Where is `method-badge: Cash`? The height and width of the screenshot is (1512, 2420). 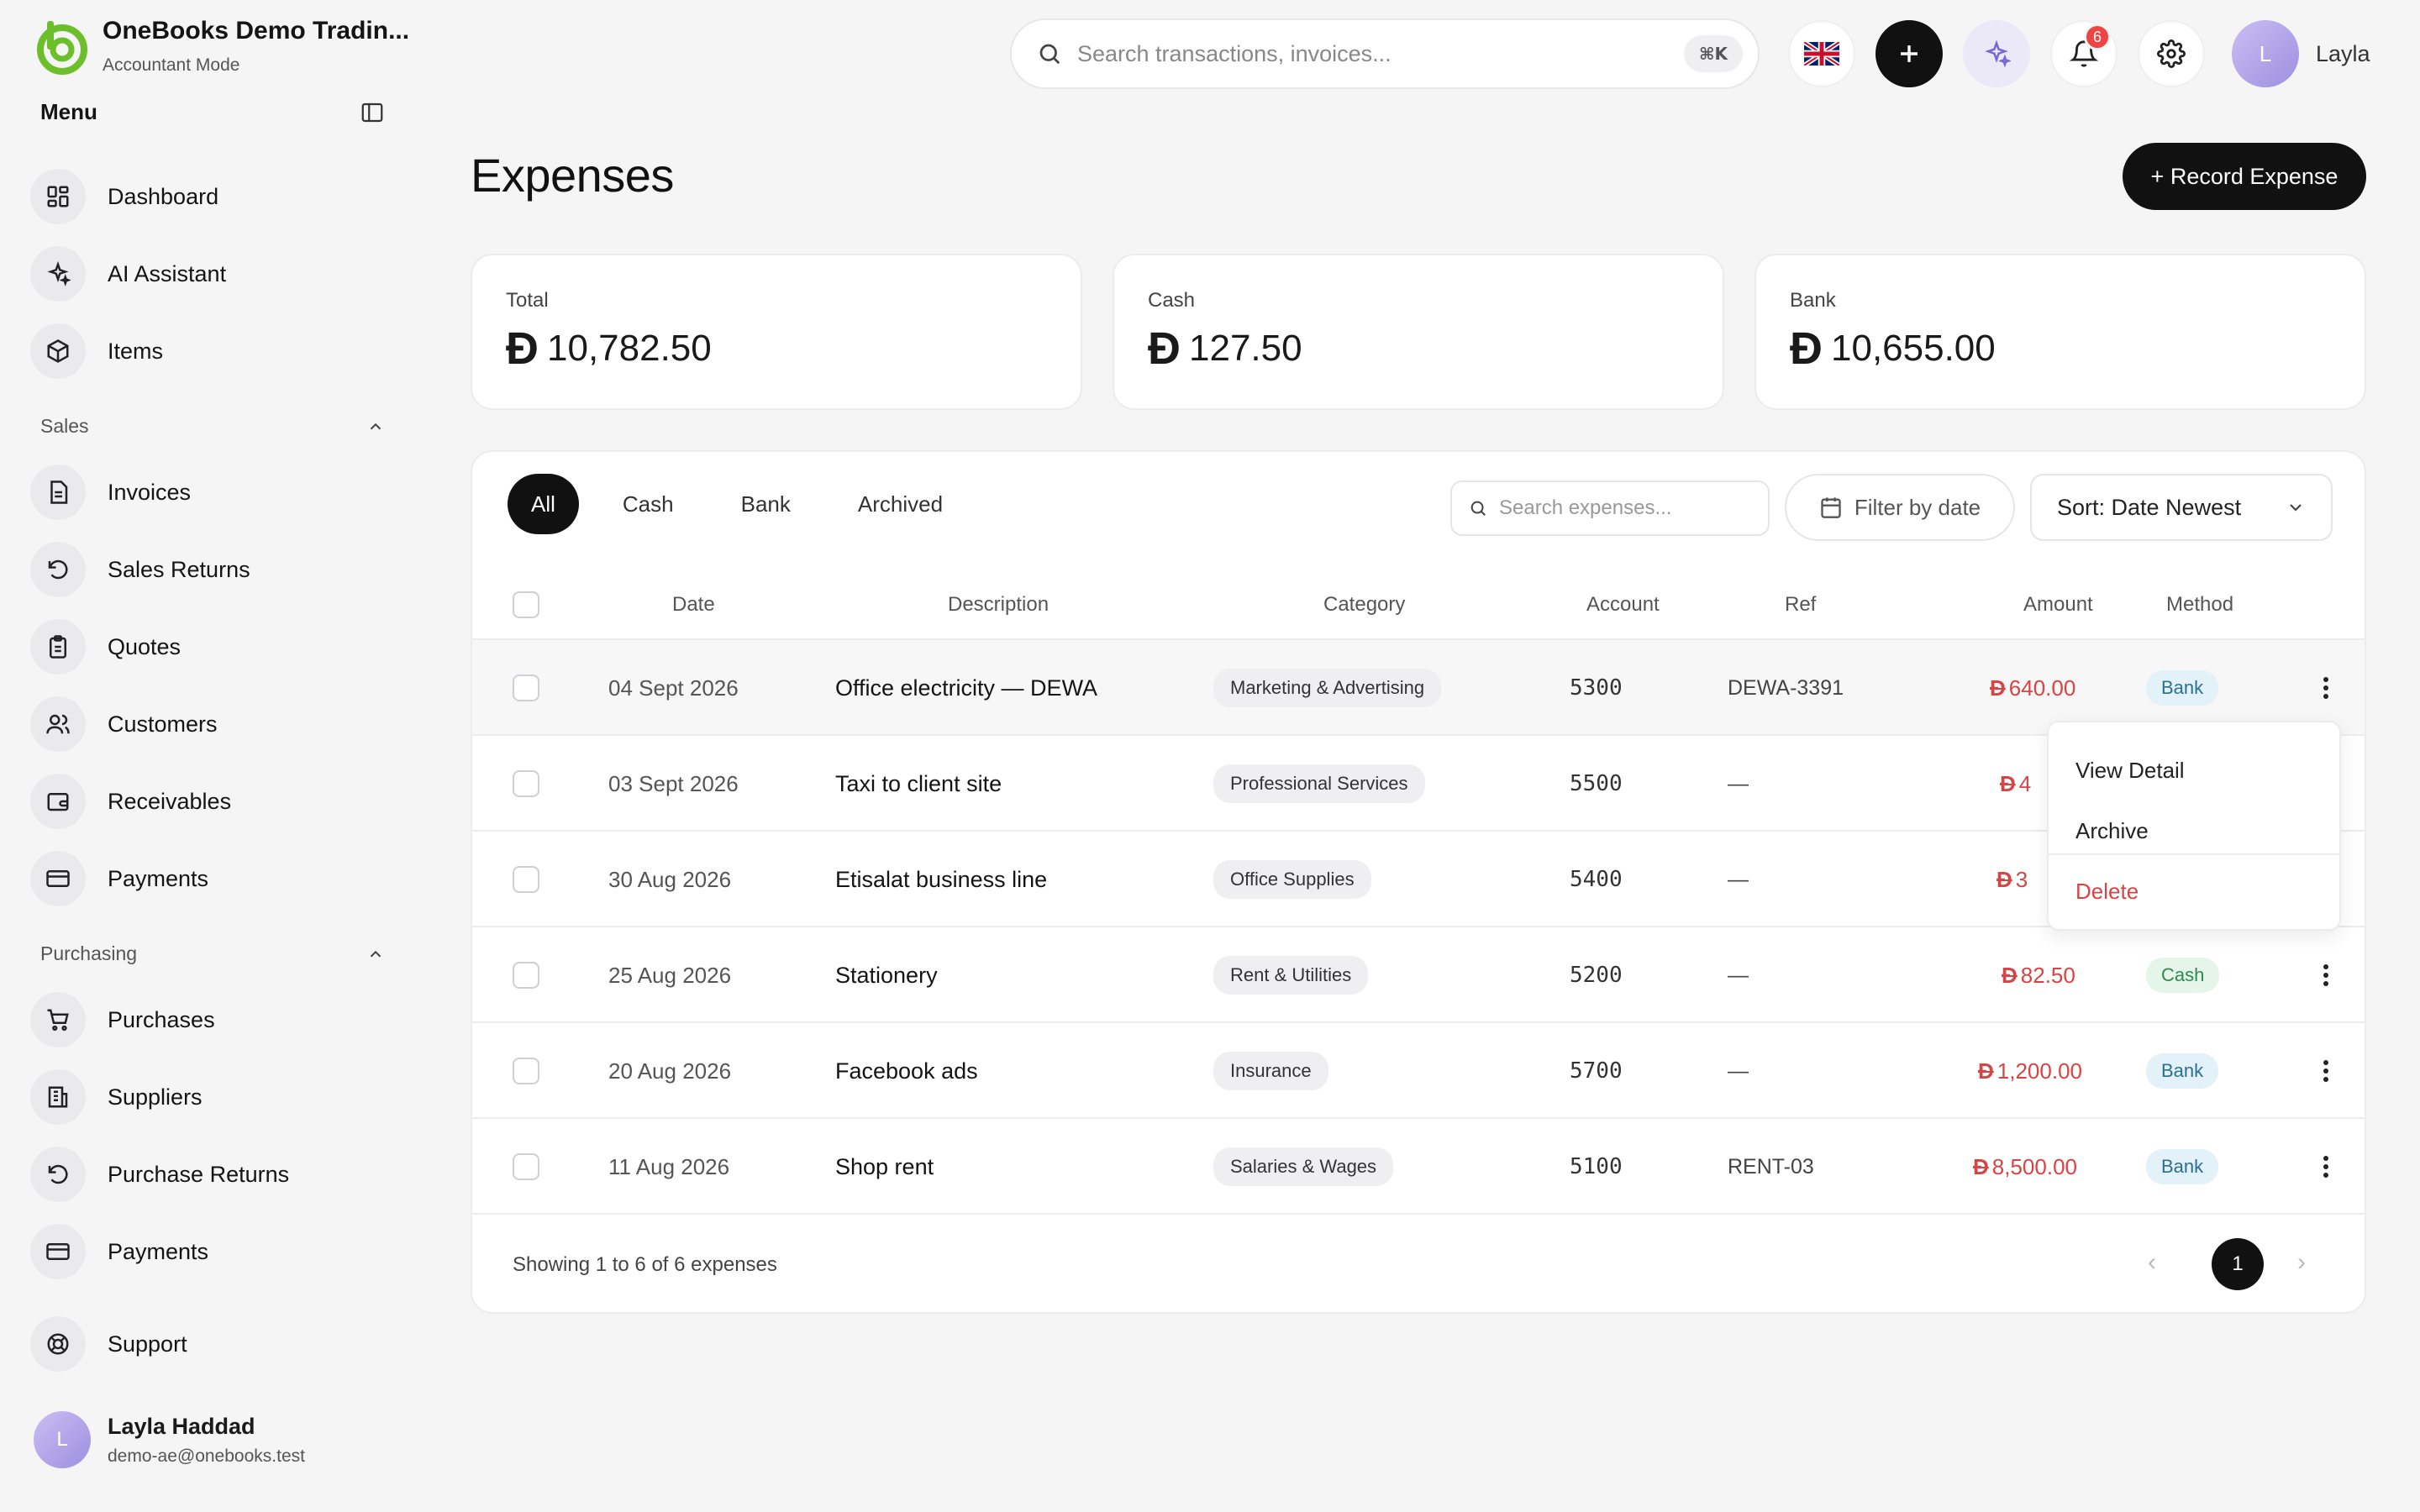
method-badge: Cash is located at coordinates (2183, 975).